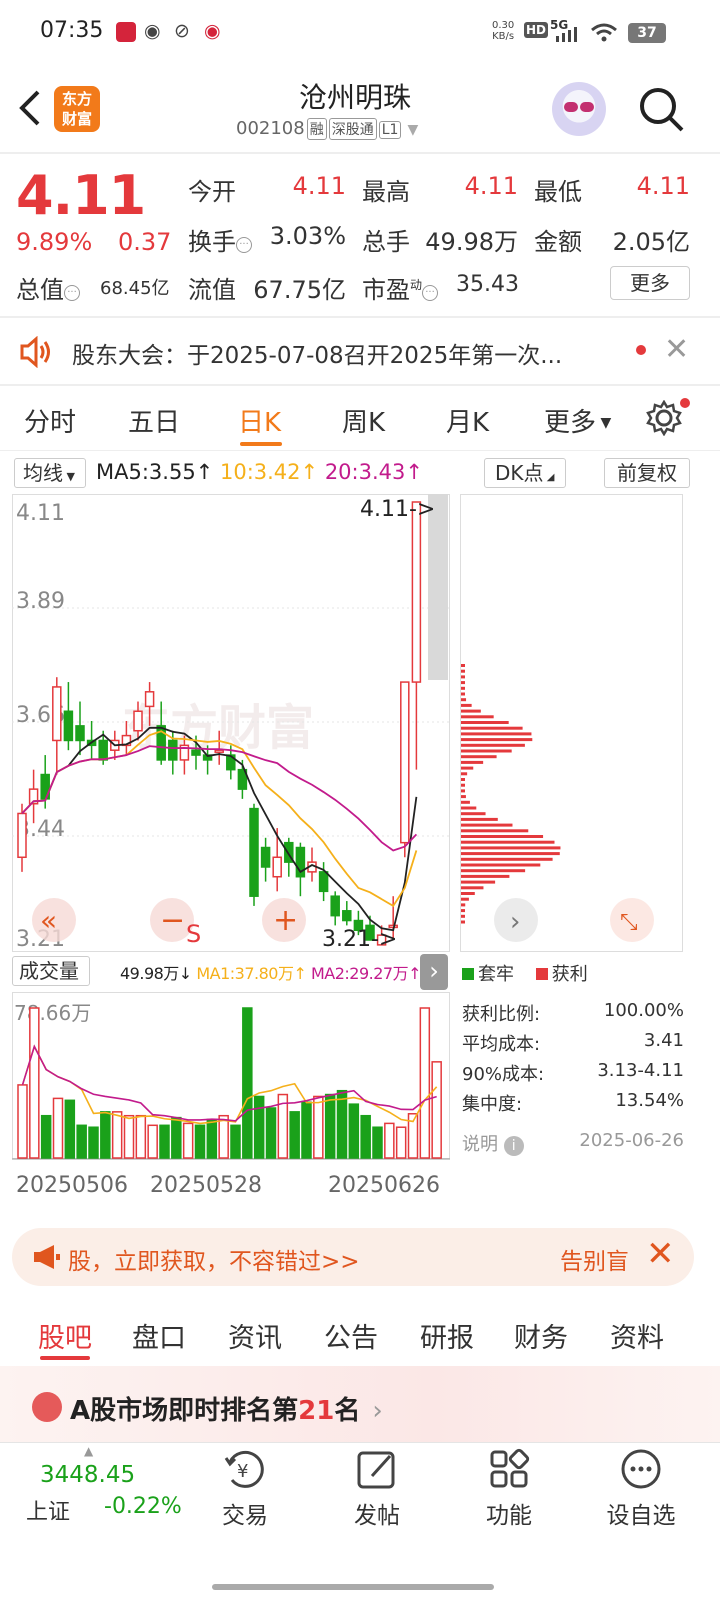  Describe the element at coordinates (685, 403) in the screenshot. I see `settings-badge` at that location.